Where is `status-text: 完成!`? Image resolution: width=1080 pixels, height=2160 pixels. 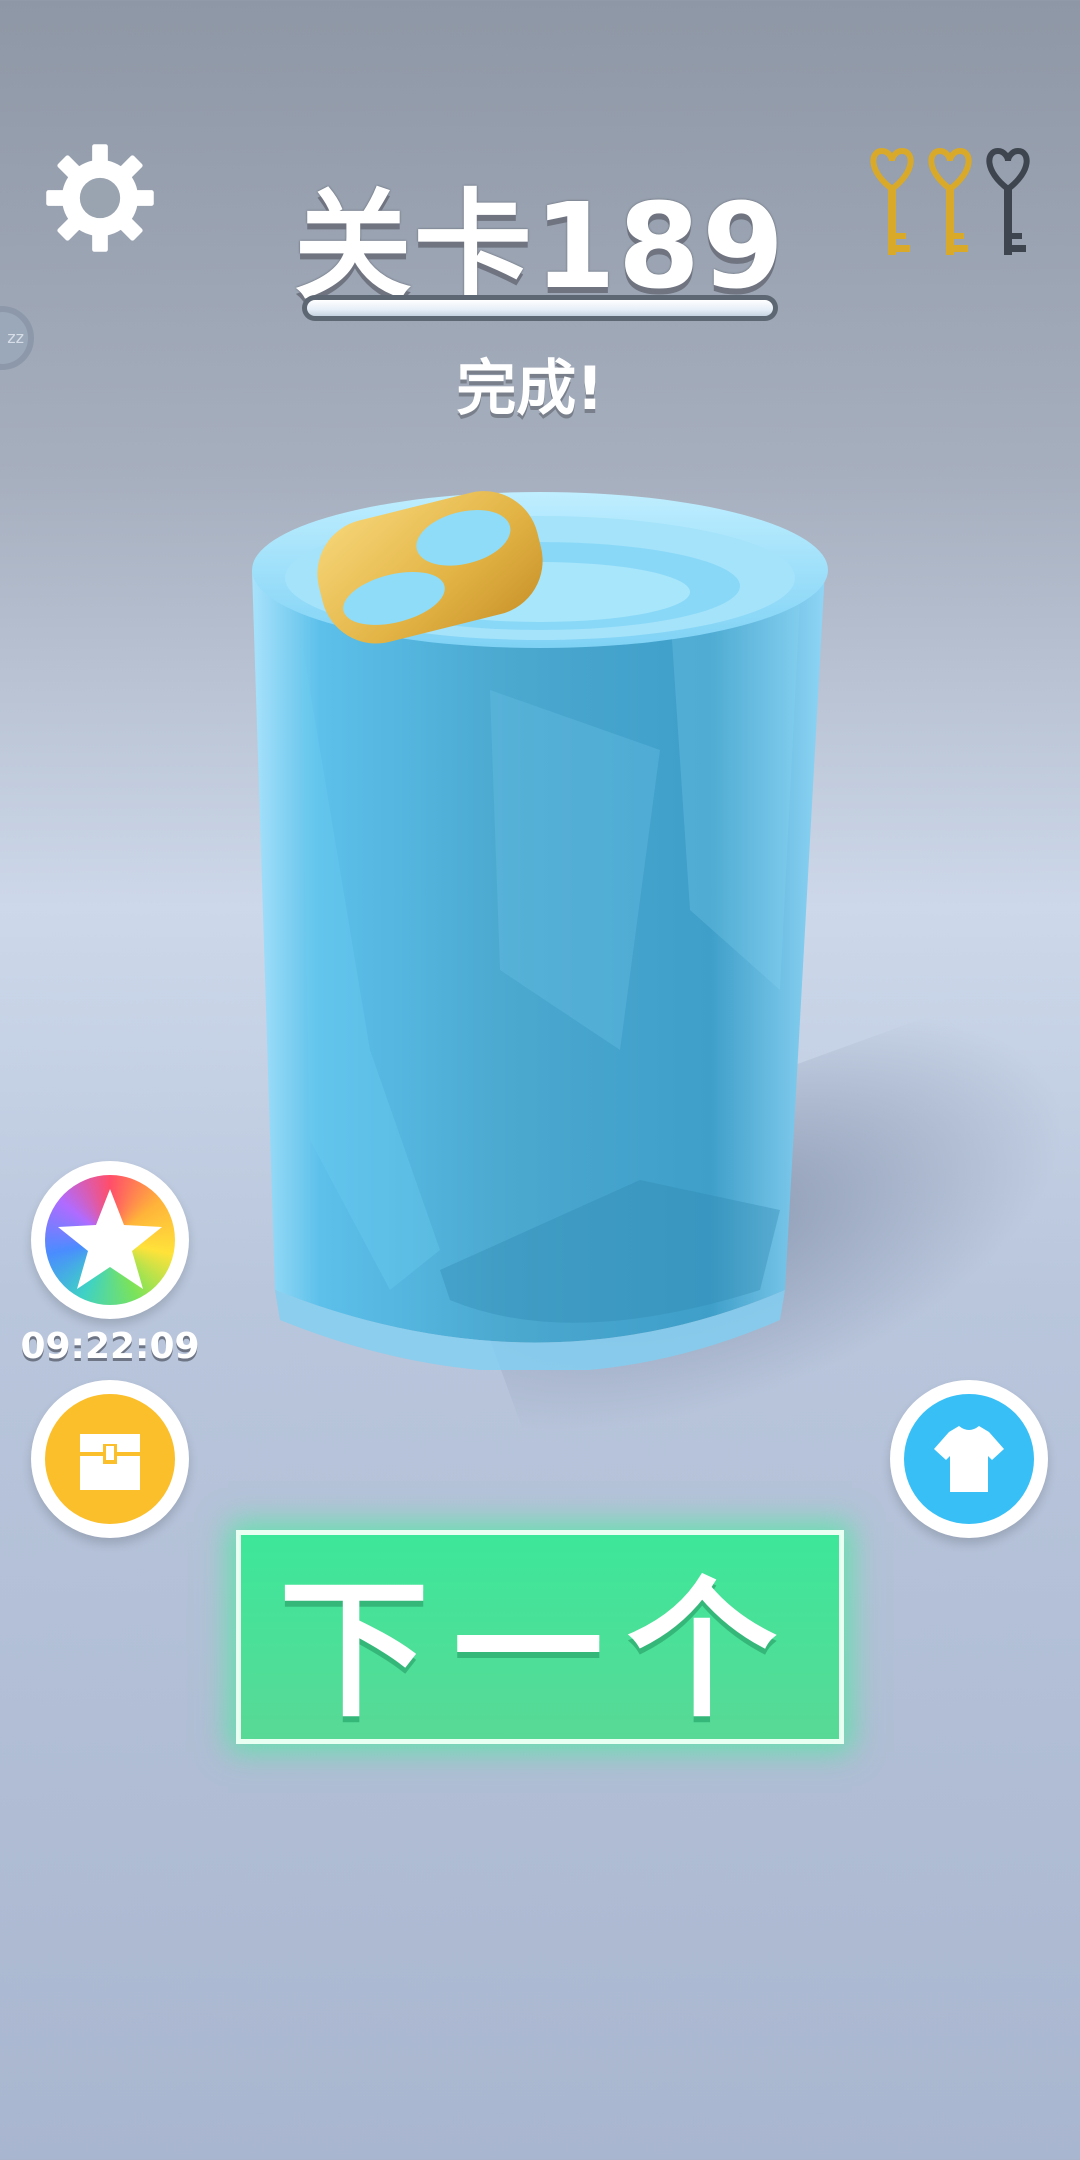 status-text: 完成! is located at coordinates (530, 389).